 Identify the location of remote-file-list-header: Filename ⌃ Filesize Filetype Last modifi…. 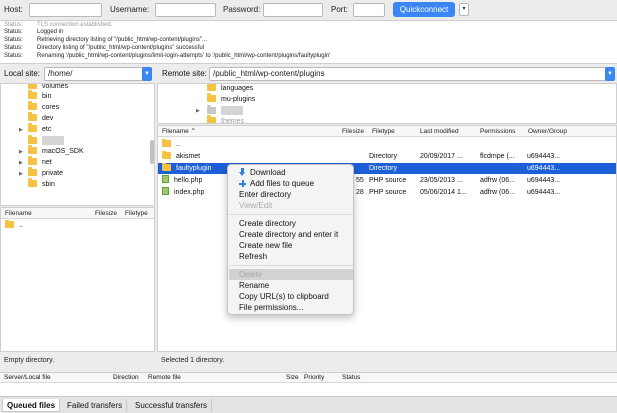
(387, 131).